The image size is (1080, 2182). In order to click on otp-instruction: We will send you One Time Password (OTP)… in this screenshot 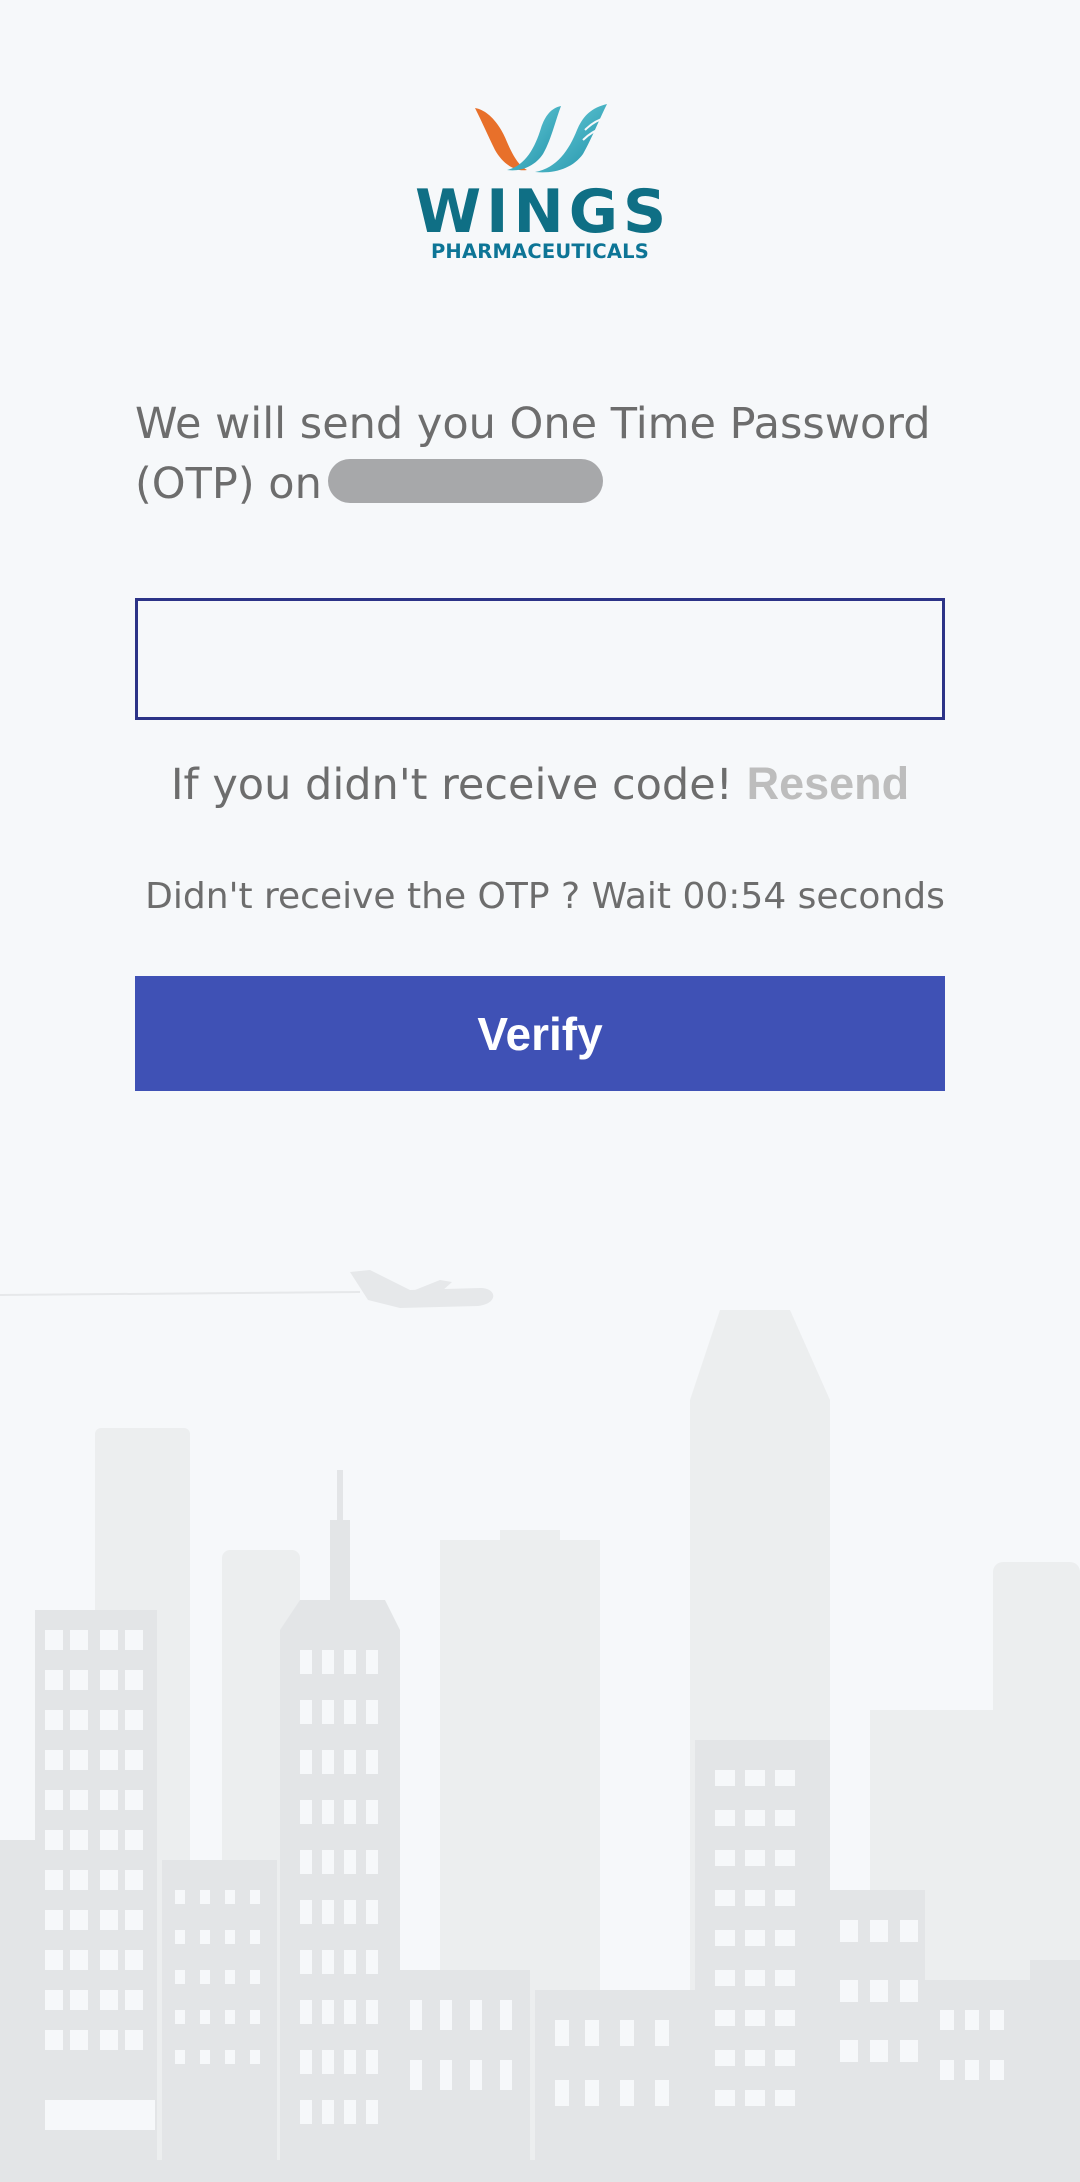, I will do `click(545, 454)`.